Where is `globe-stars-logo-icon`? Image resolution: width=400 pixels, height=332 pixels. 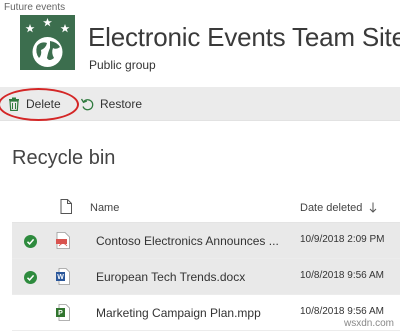
globe-stars-logo-icon is located at coordinates (47, 42).